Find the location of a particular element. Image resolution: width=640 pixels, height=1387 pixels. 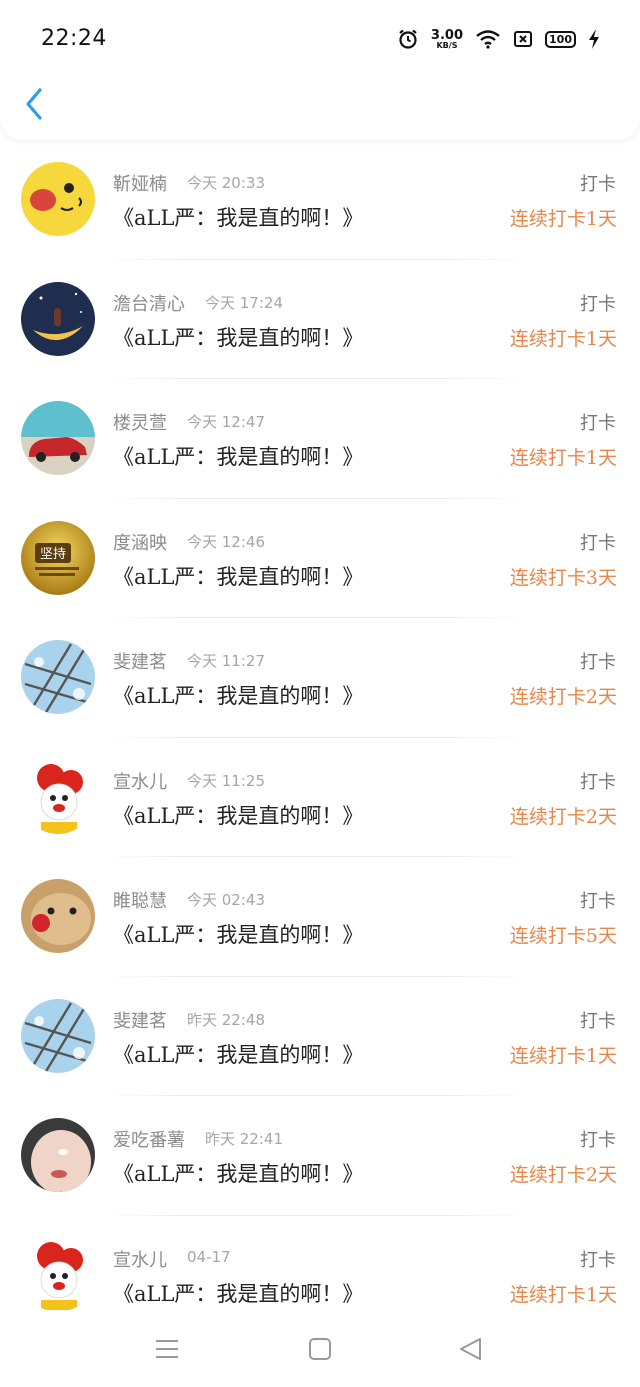

list-item: 睢聪慧 今天 02:43 《aLL严：我是直的啊！》 打卡 连续打卡5天 is located at coordinates (320, 917).